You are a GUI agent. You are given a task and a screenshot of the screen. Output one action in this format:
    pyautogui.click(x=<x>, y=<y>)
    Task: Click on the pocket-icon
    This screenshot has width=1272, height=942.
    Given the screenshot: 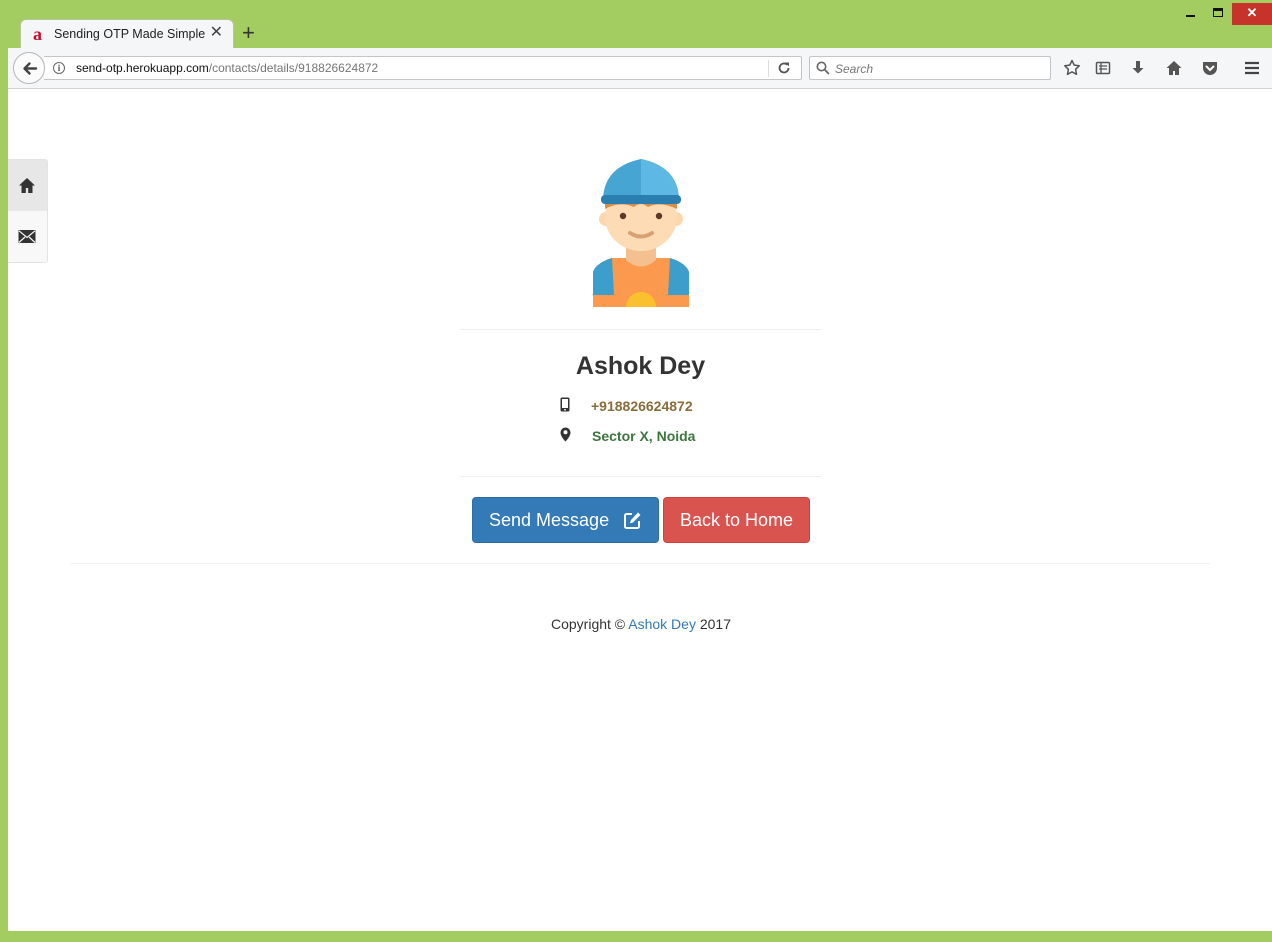 What is the action you would take?
    pyautogui.click(x=1210, y=68)
    